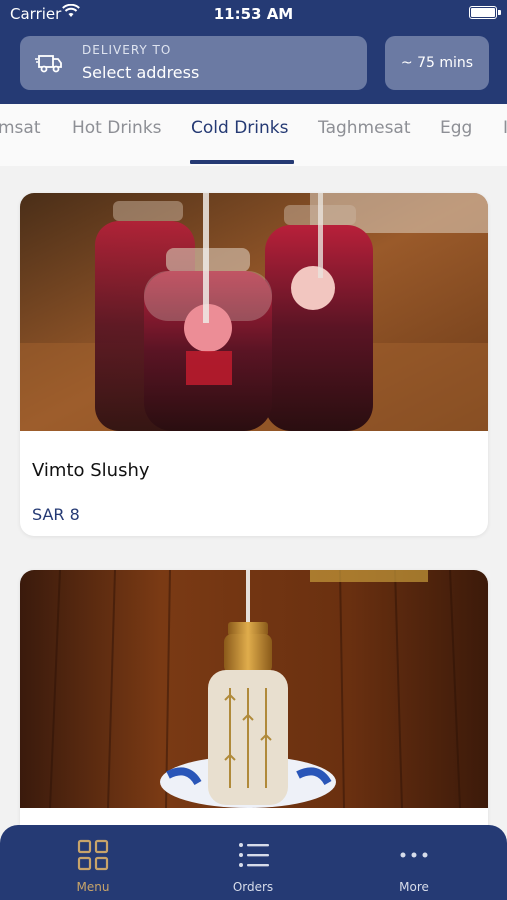  What do you see at coordinates (93, 855) in the screenshot?
I see `grid-icon` at bounding box center [93, 855].